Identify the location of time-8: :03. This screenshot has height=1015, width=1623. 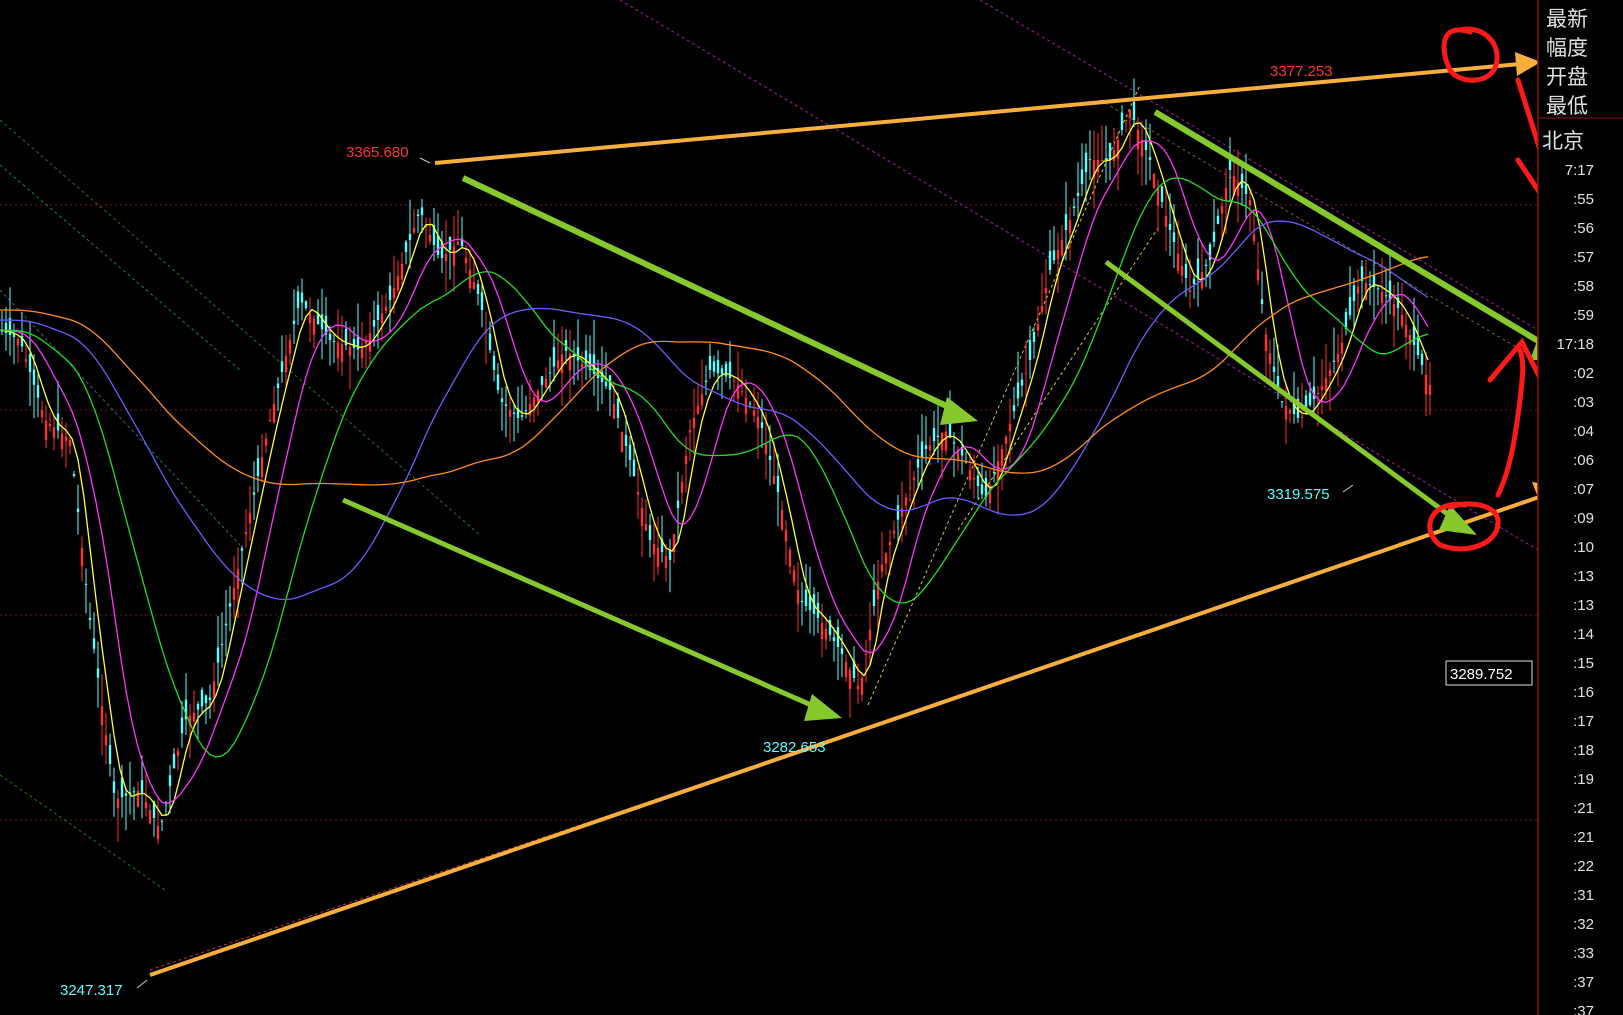
(1583, 402).